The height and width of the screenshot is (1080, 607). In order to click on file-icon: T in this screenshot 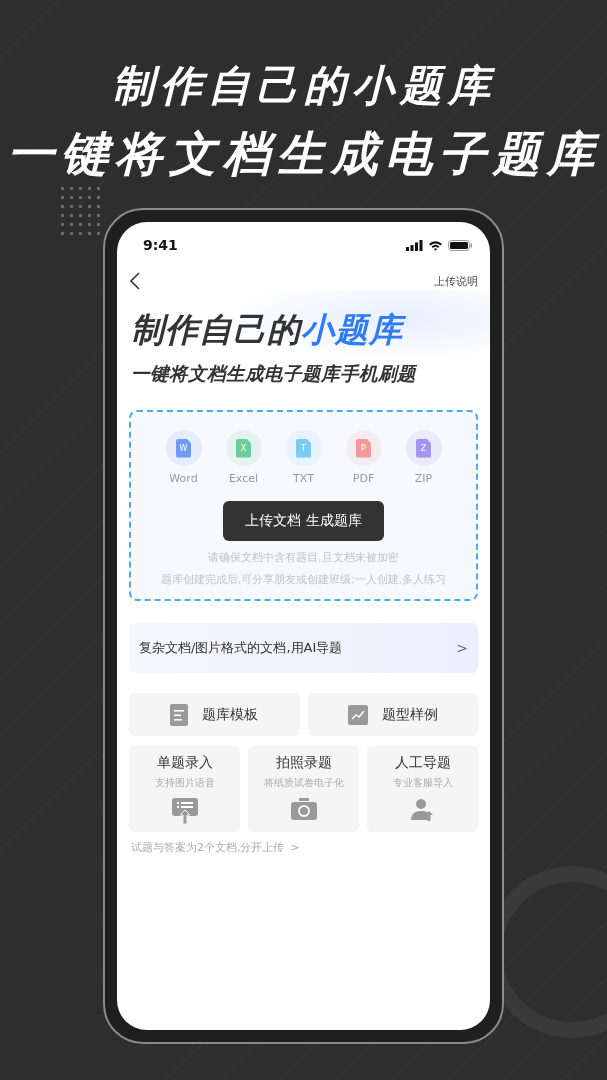, I will do `click(303, 448)`.